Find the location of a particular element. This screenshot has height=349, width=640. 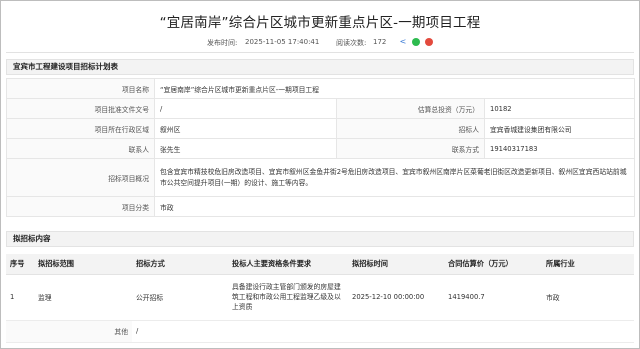

row-other: 其他 / is located at coordinates (320, 331).